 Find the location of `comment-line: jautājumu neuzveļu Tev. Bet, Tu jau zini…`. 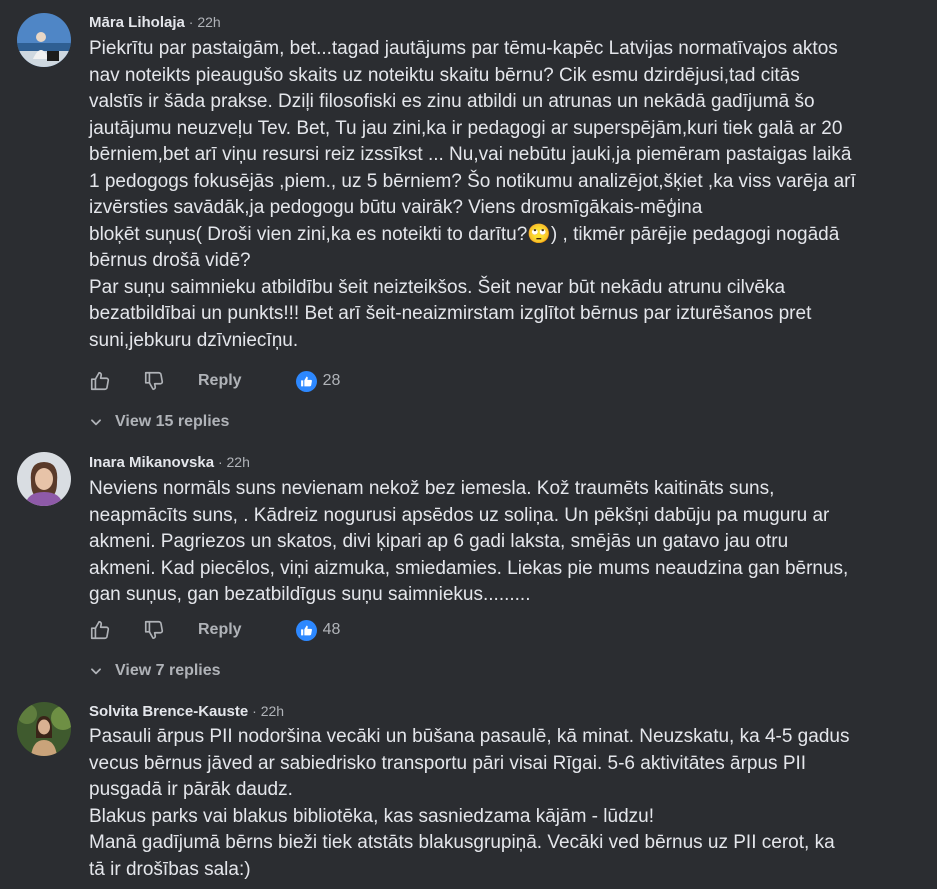

comment-line: jautājumu neuzveļu Tev. Bet, Tu jau zini… is located at coordinates (466, 128).